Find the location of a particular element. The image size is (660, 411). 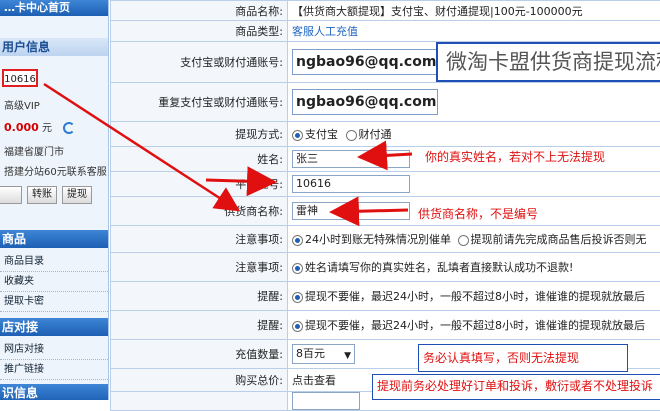

field-label: 姓名: is located at coordinates (199, 159).